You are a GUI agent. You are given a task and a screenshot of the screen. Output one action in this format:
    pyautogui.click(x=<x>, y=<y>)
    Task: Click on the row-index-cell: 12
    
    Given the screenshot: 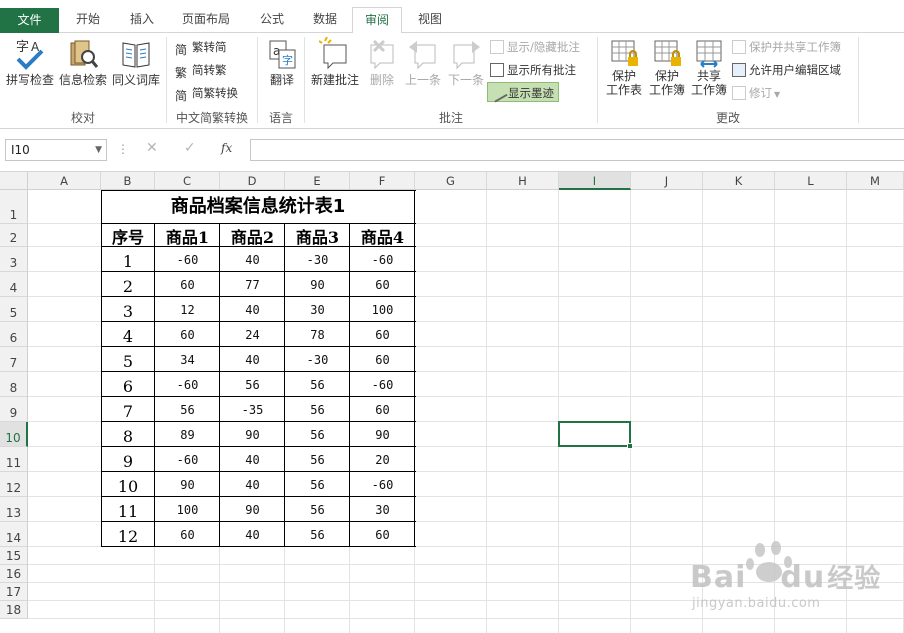 What is the action you would take?
    pyautogui.click(x=128, y=536)
    